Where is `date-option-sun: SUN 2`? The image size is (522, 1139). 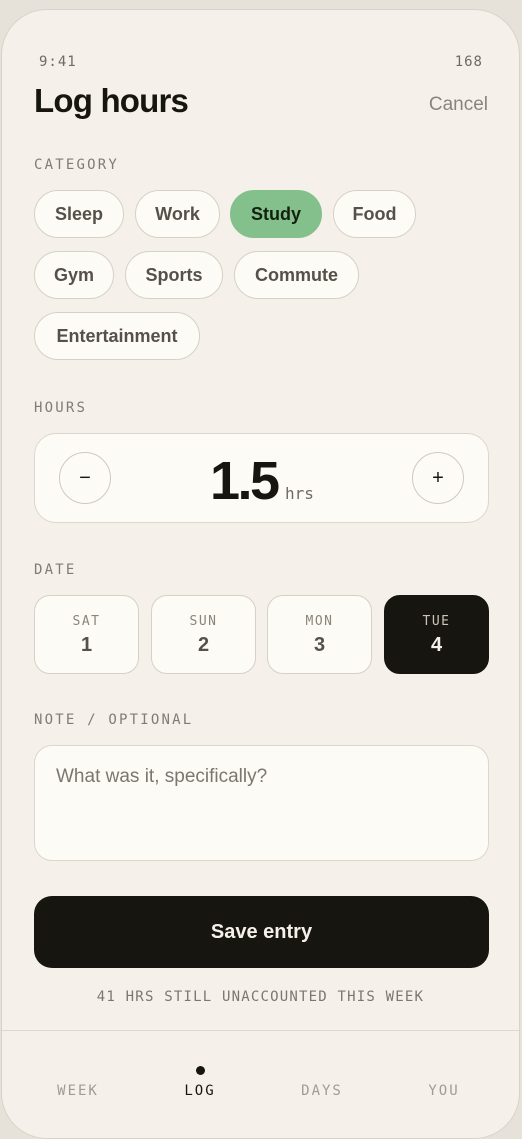
date-option-sun: SUN 2 is located at coordinates (203, 634).